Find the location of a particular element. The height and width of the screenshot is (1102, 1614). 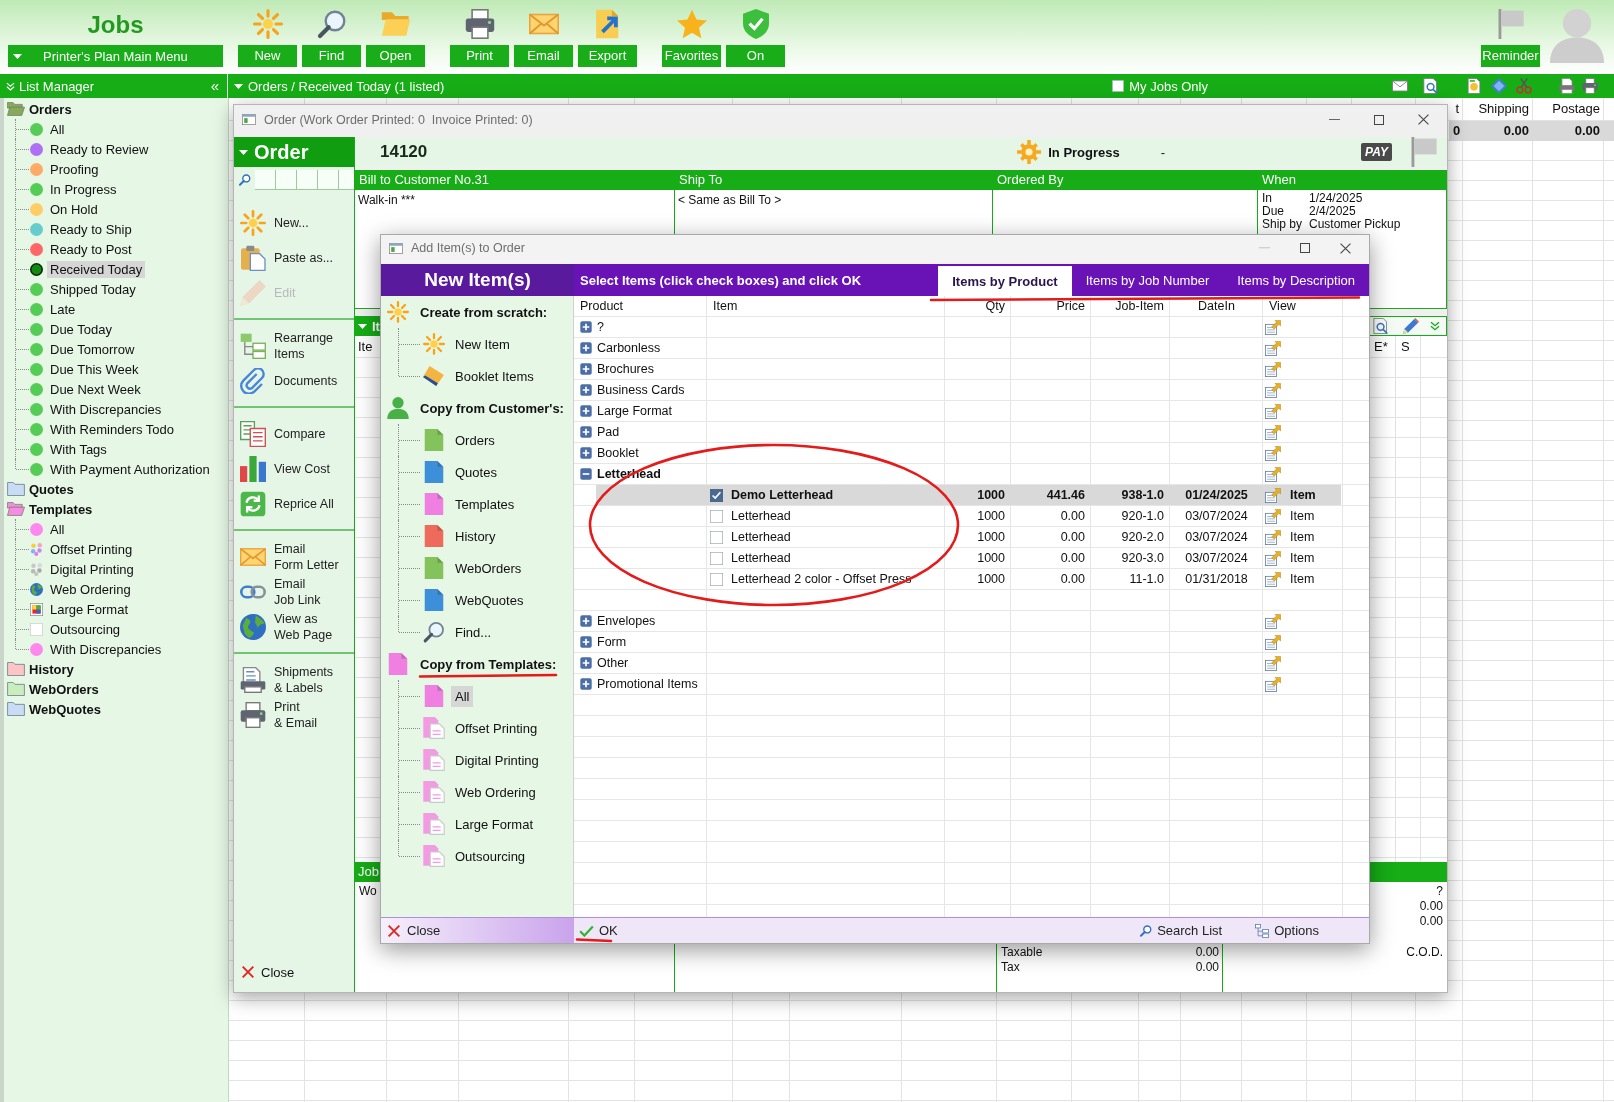

table-row: Other is located at coordinates (971, 663).